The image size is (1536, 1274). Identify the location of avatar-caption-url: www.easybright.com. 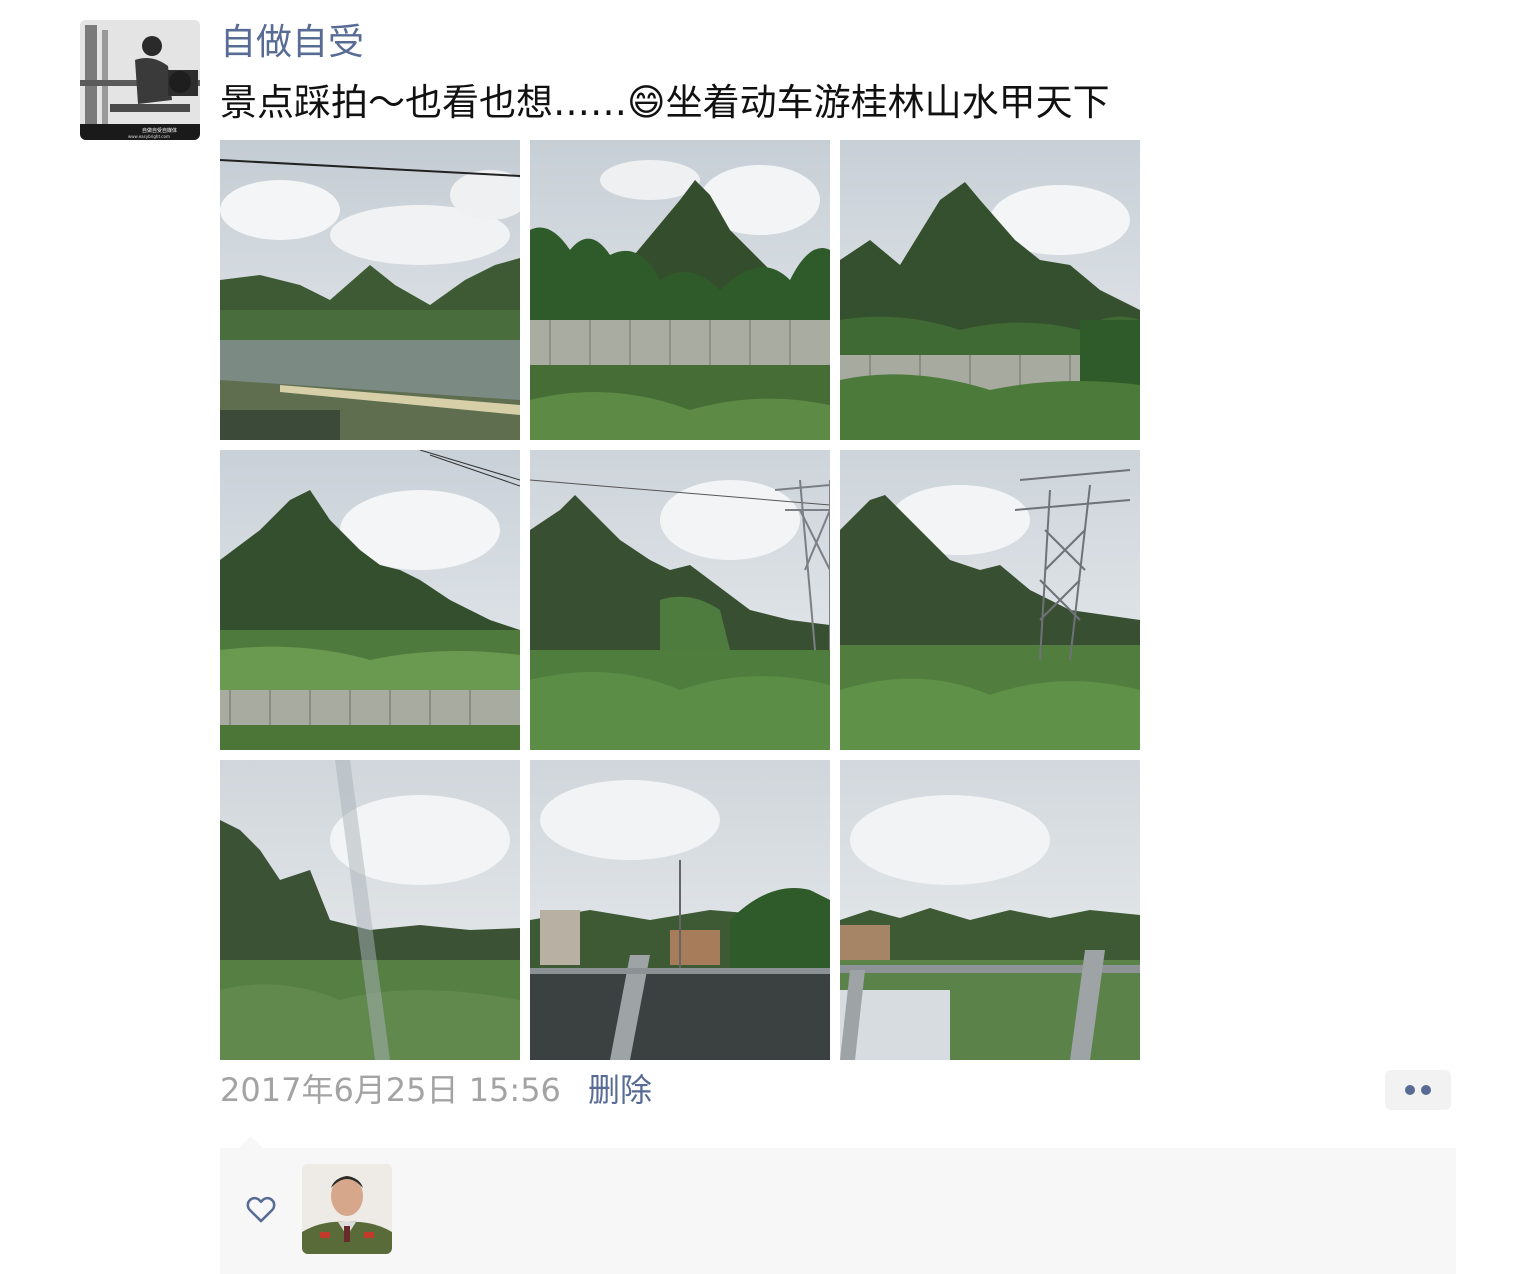
(149, 136).